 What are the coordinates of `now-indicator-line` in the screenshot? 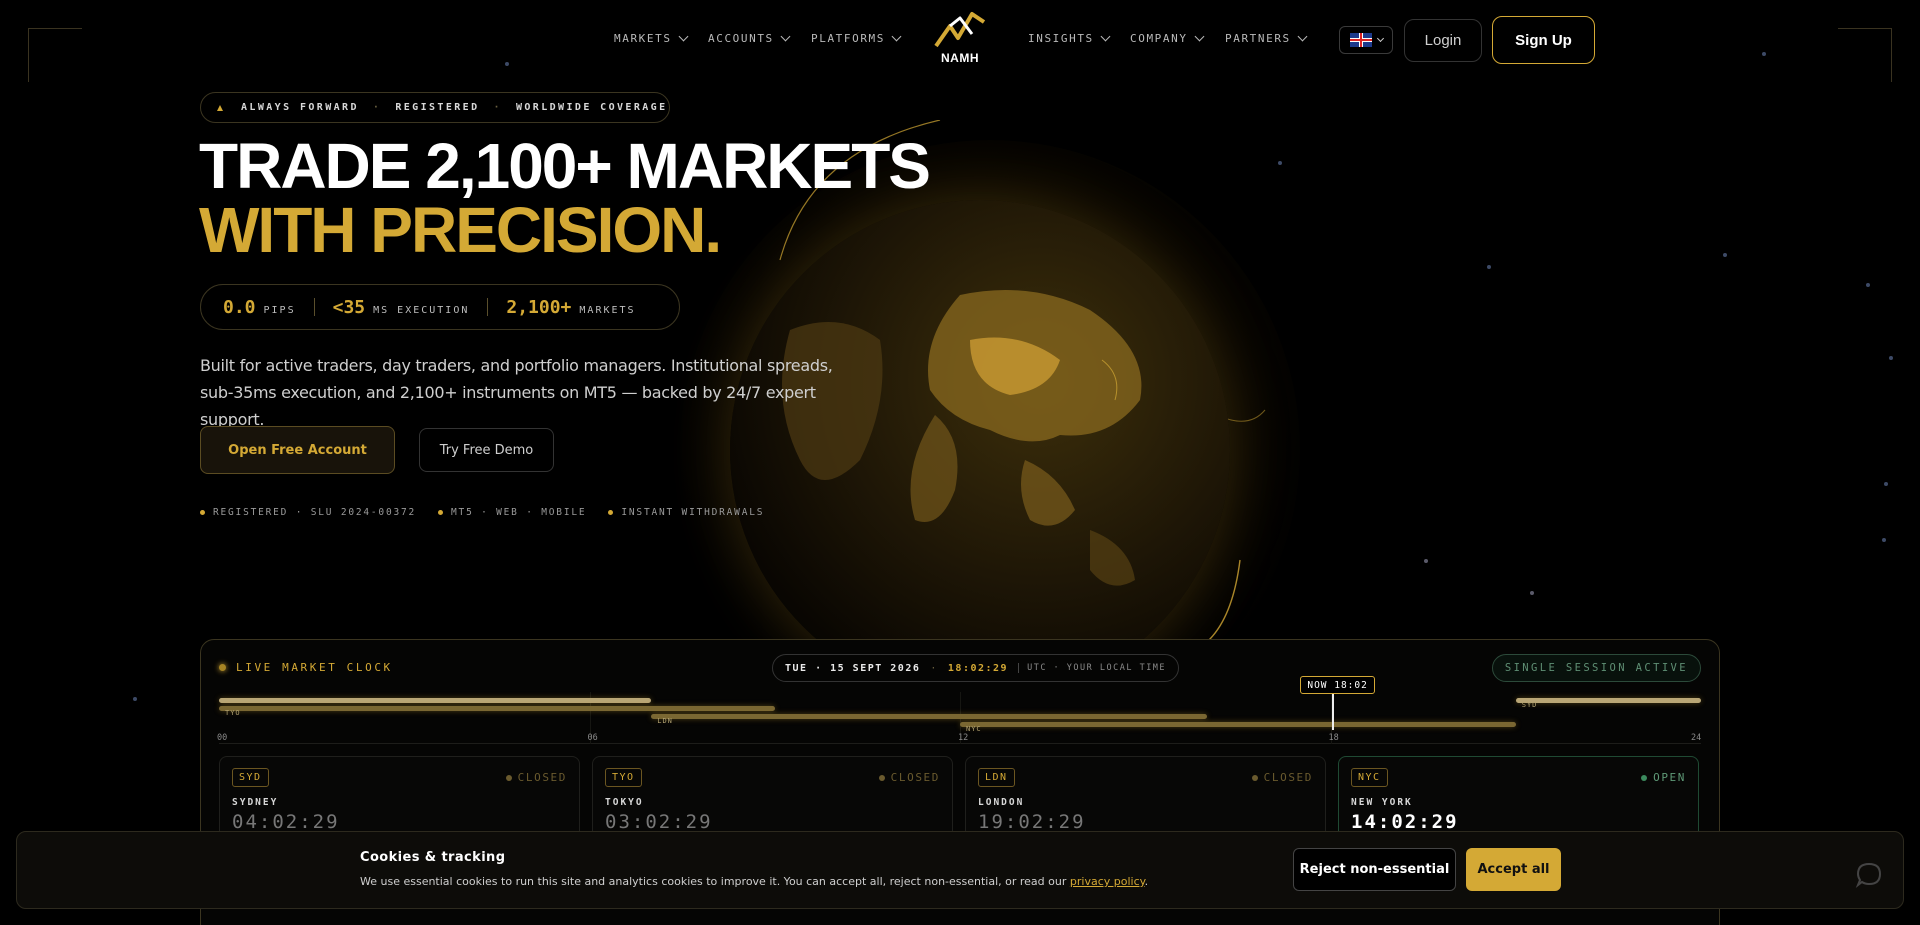 It's located at (1333, 711).